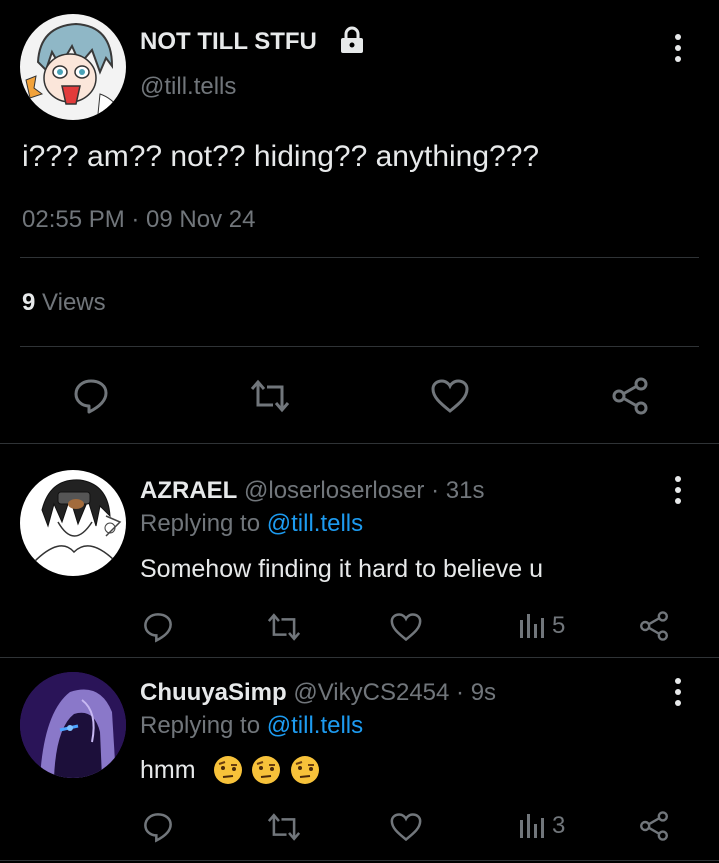 This screenshot has width=719, height=863. Describe the element at coordinates (458, 490) in the screenshot. I see `reply-time: · 31s` at that location.